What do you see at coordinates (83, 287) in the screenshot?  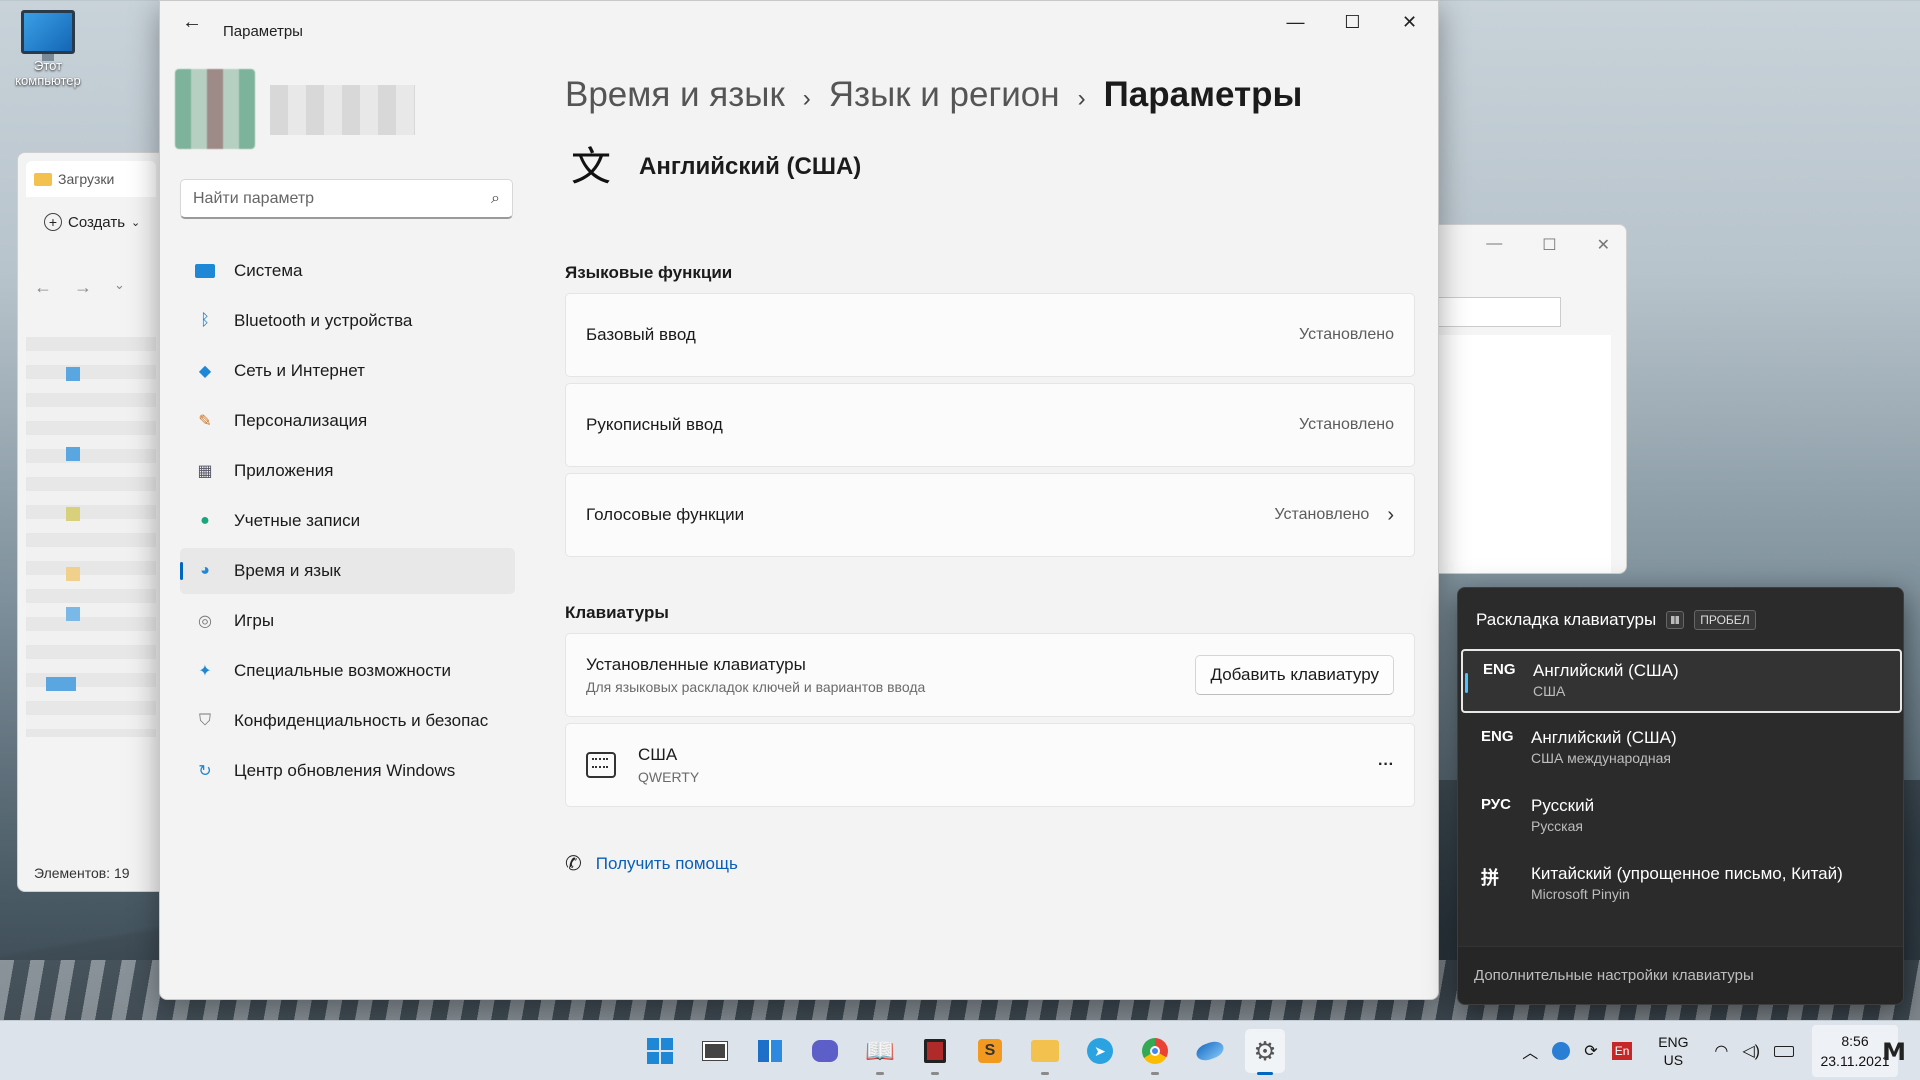 I see `forward-arrow-icon: →` at bounding box center [83, 287].